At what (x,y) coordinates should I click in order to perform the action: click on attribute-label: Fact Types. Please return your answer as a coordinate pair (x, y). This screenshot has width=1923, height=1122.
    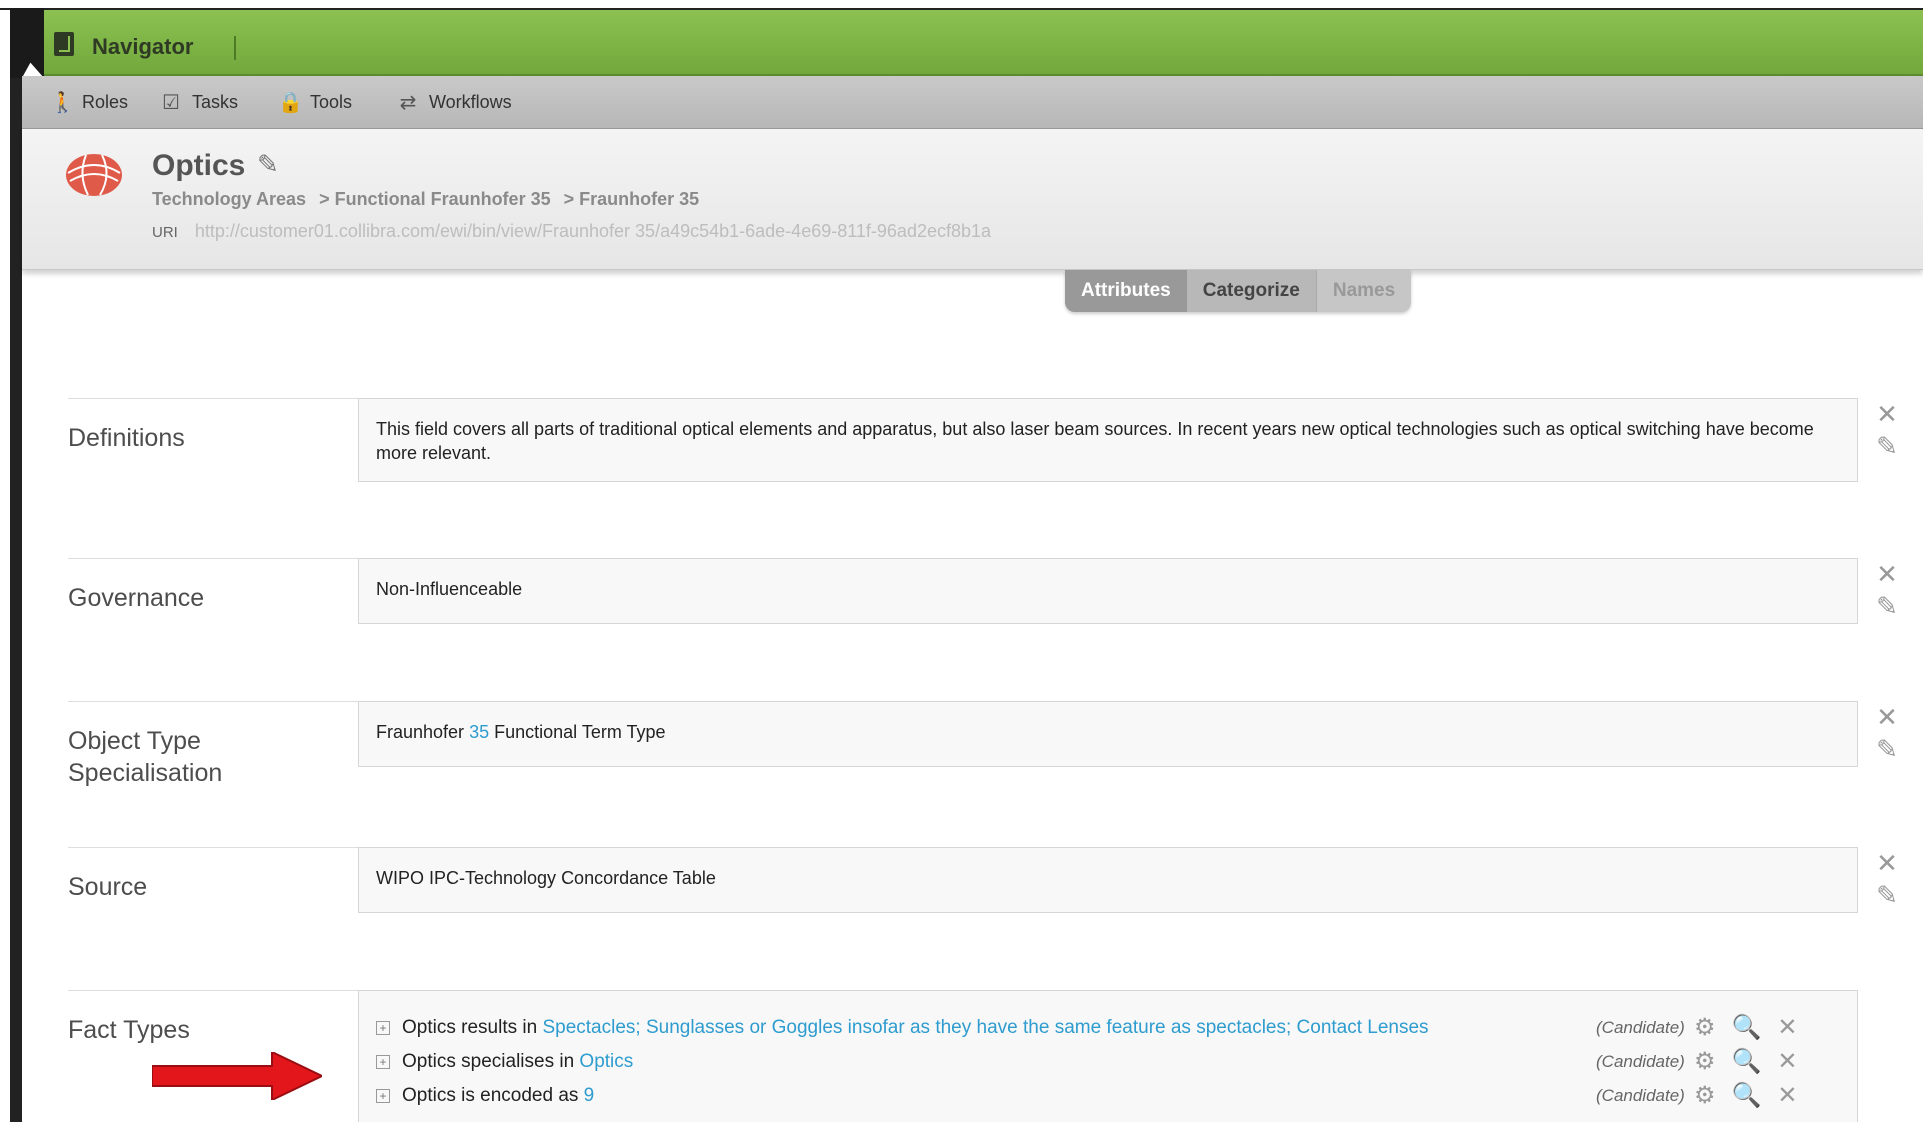
    Looking at the image, I should click on (129, 1030).